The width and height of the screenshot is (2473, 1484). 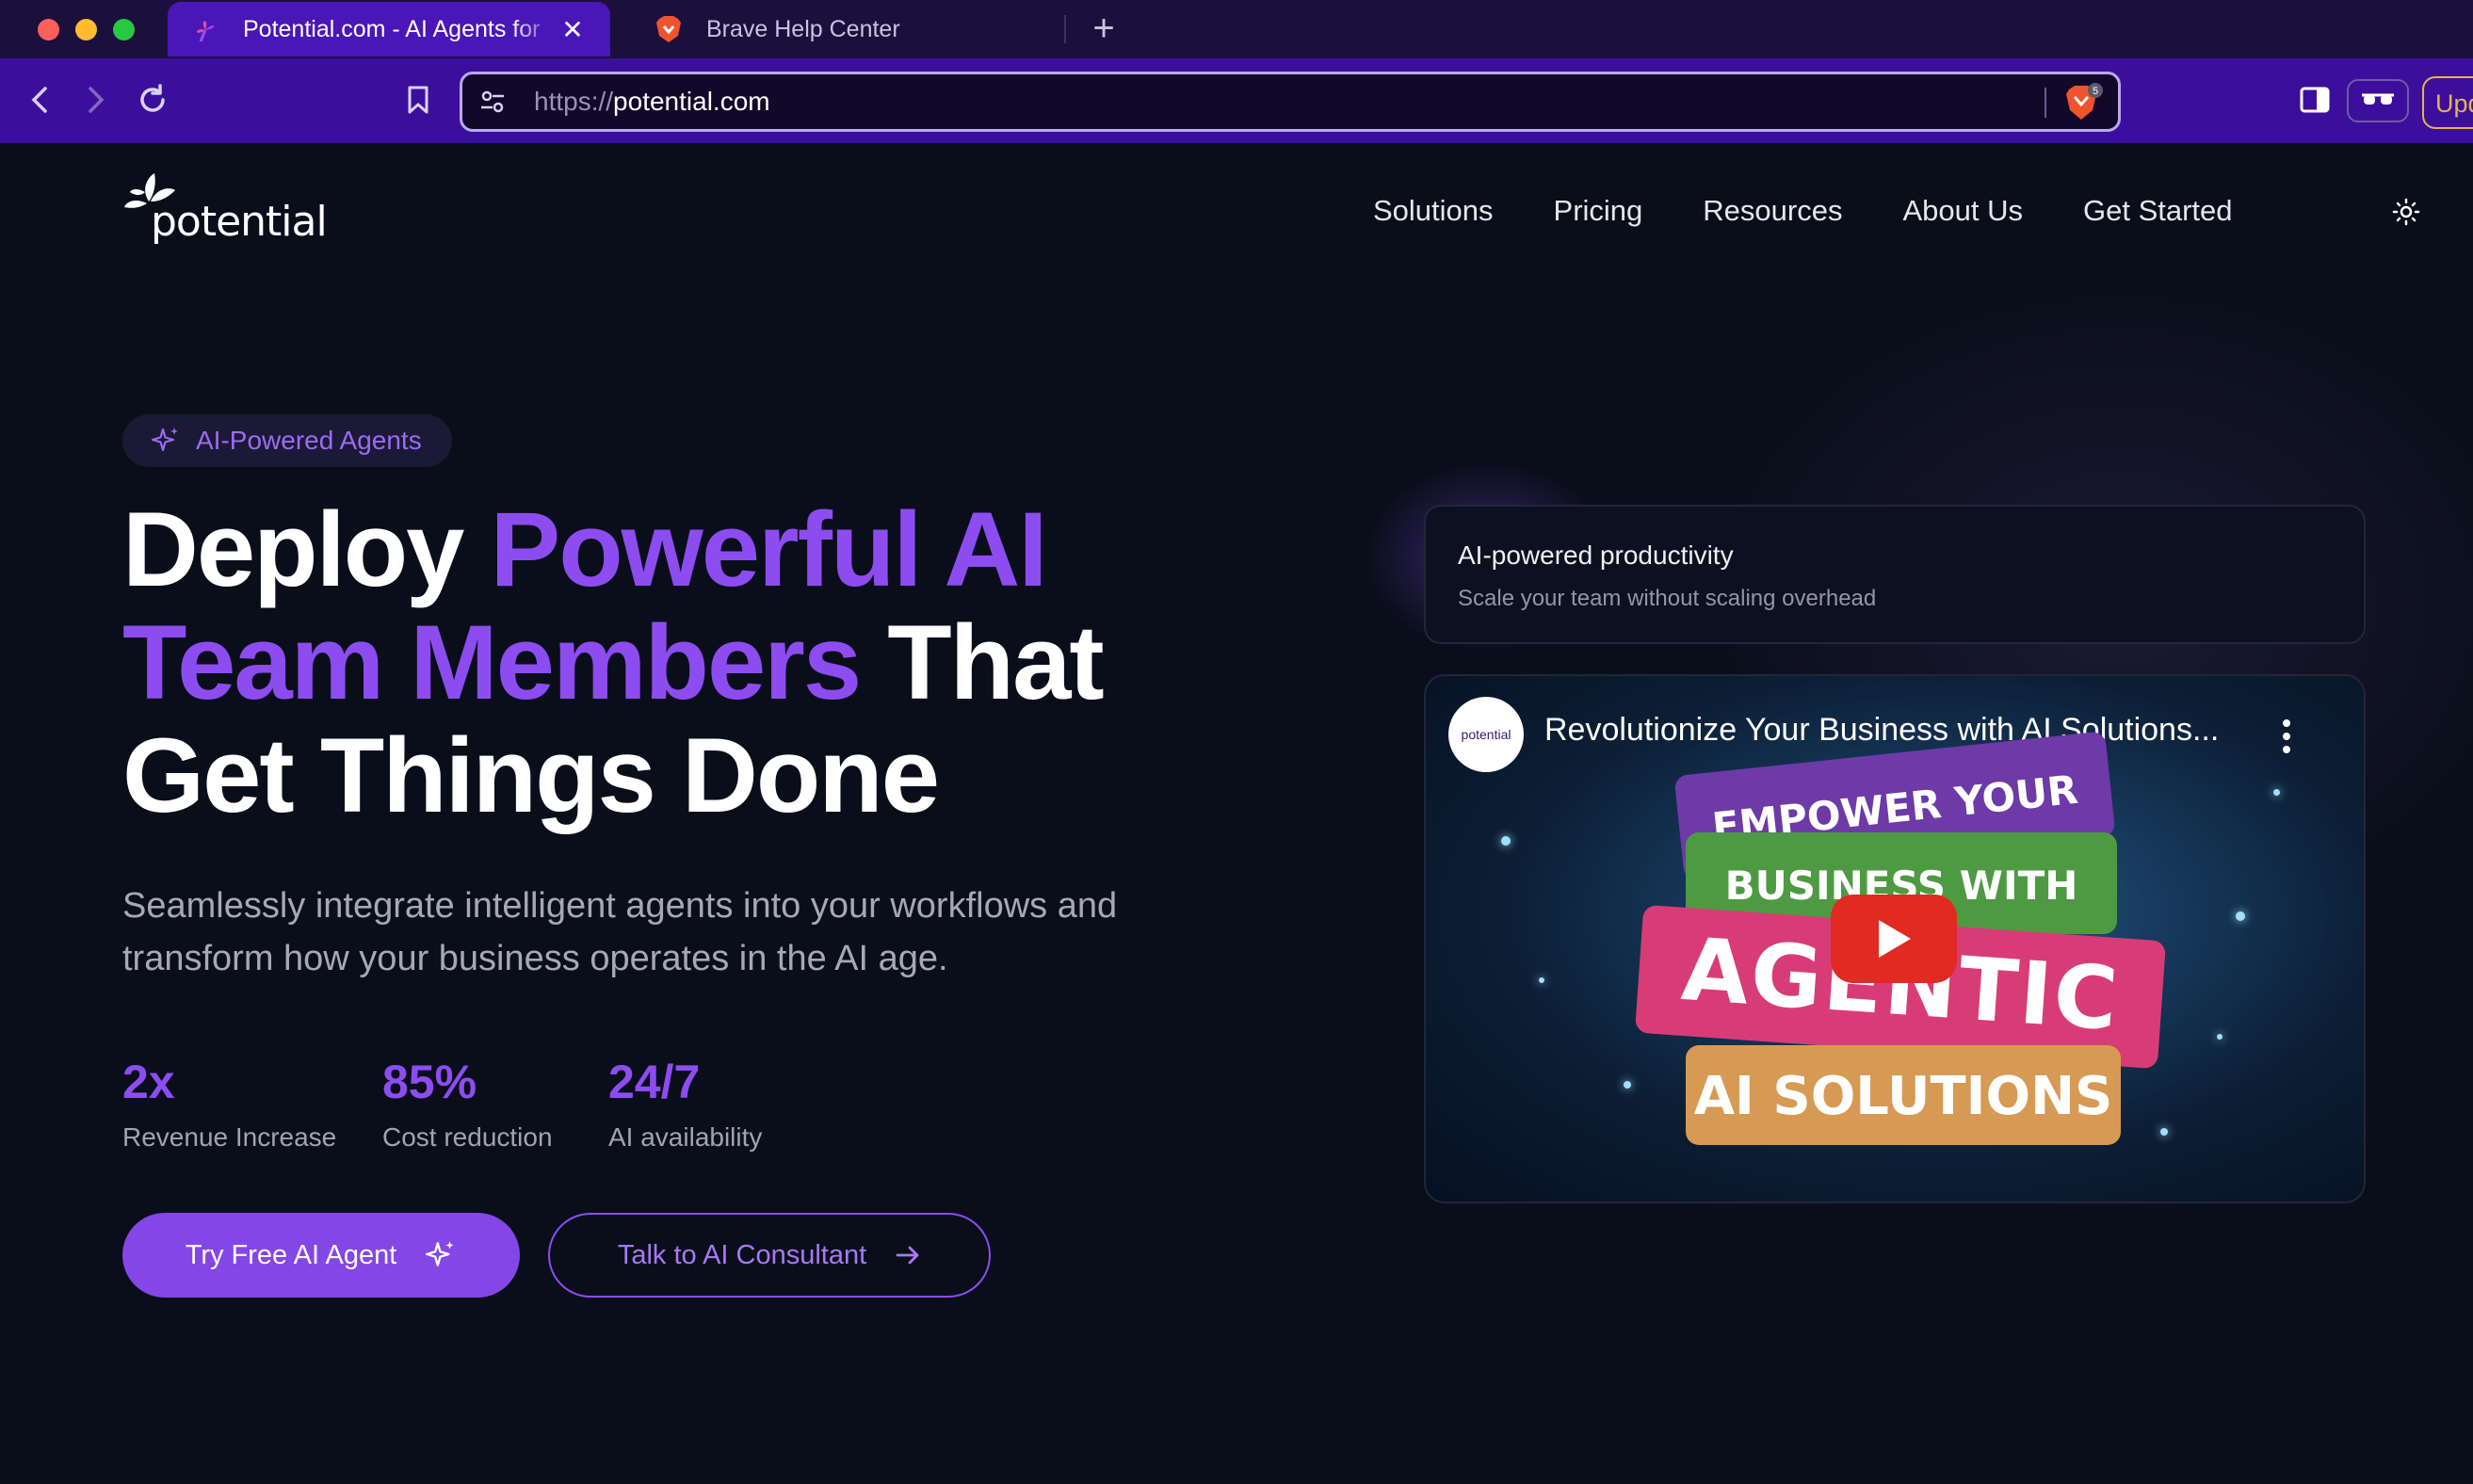 What do you see at coordinates (1486, 734) in the screenshot?
I see `channel-avatar: potential` at bounding box center [1486, 734].